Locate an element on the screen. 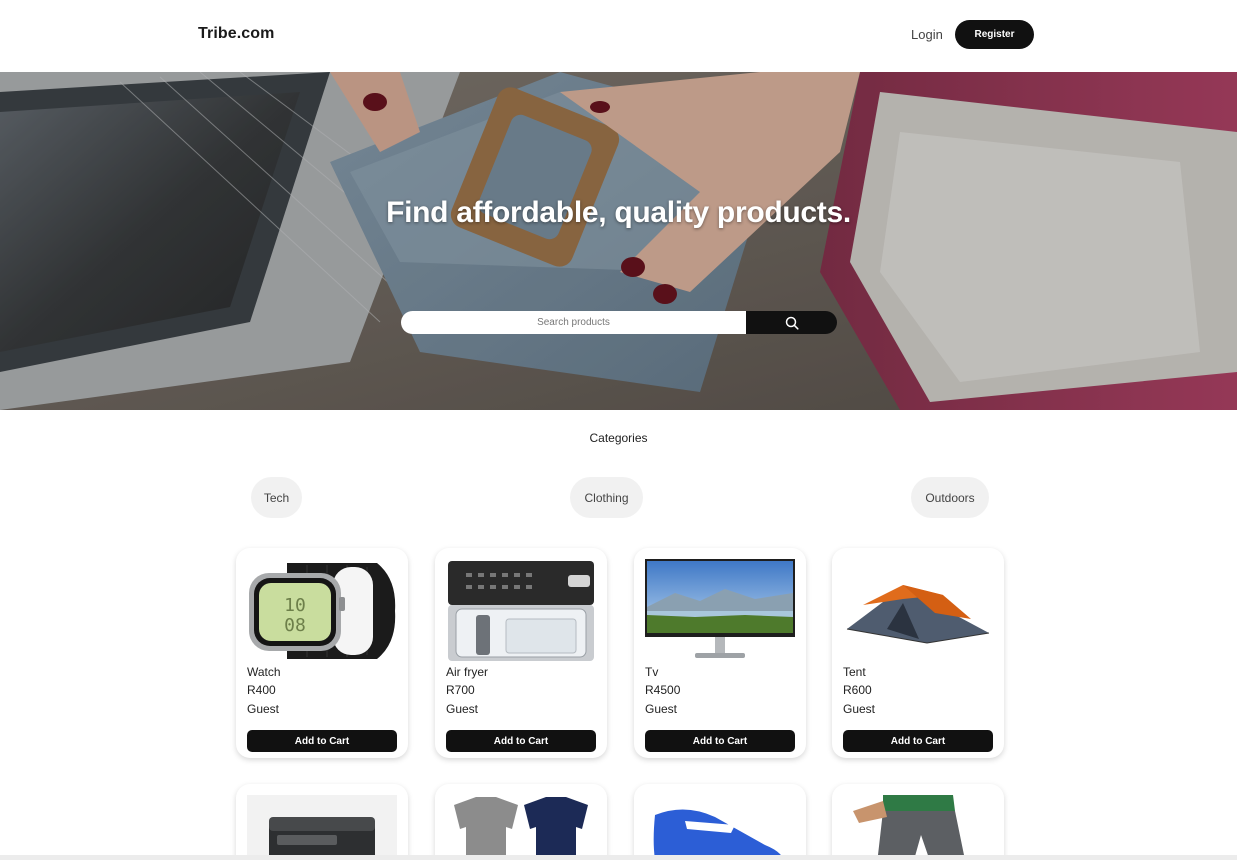 The image size is (1237, 860). hero-title: Find affordable, quality products. is located at coordinates (618, 212).